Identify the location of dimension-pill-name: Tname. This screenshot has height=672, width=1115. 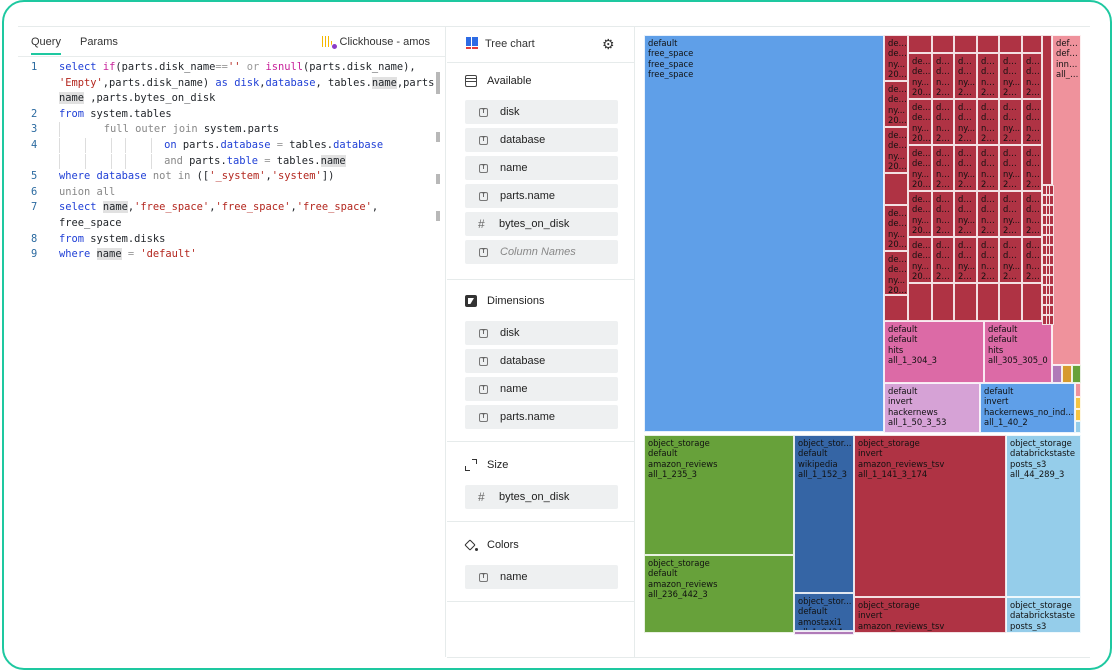
(541, 389).